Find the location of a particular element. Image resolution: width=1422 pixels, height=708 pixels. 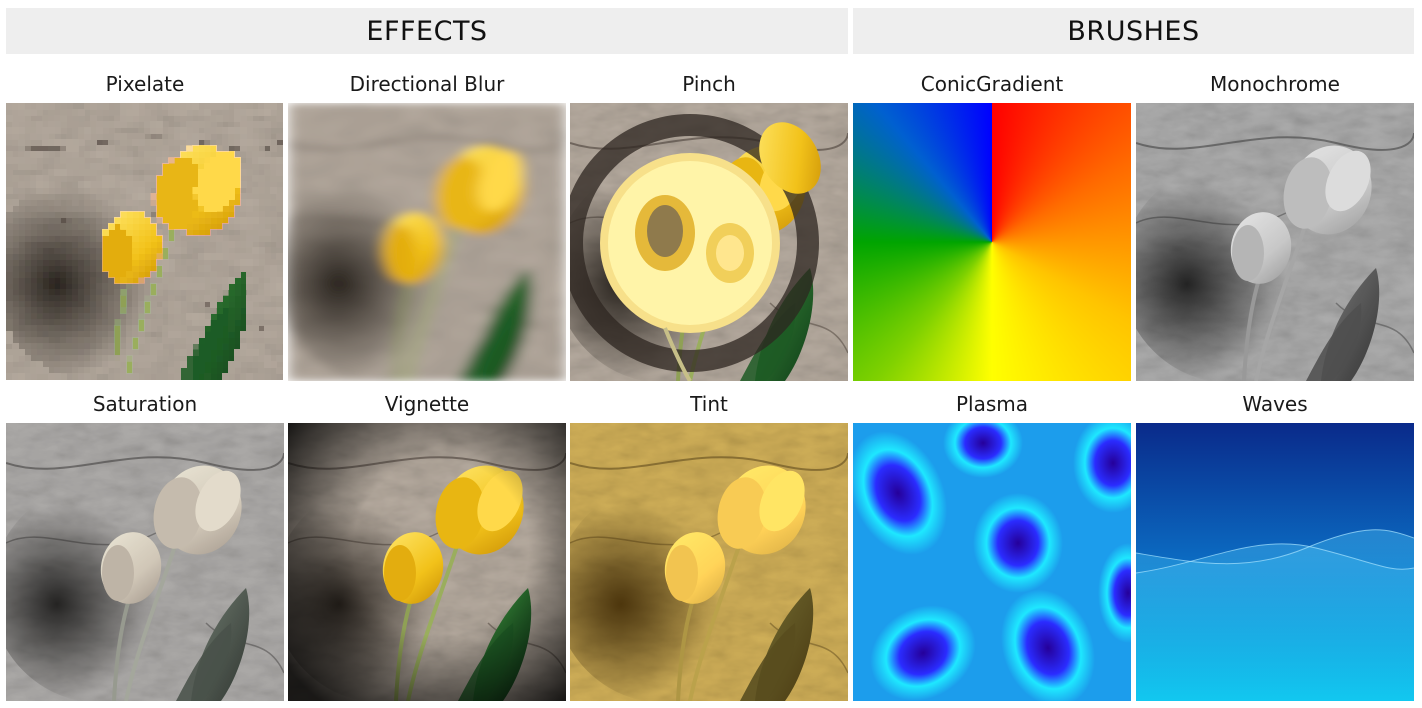

pixelate-label: Pixelate is located at coordinates (145, 84).